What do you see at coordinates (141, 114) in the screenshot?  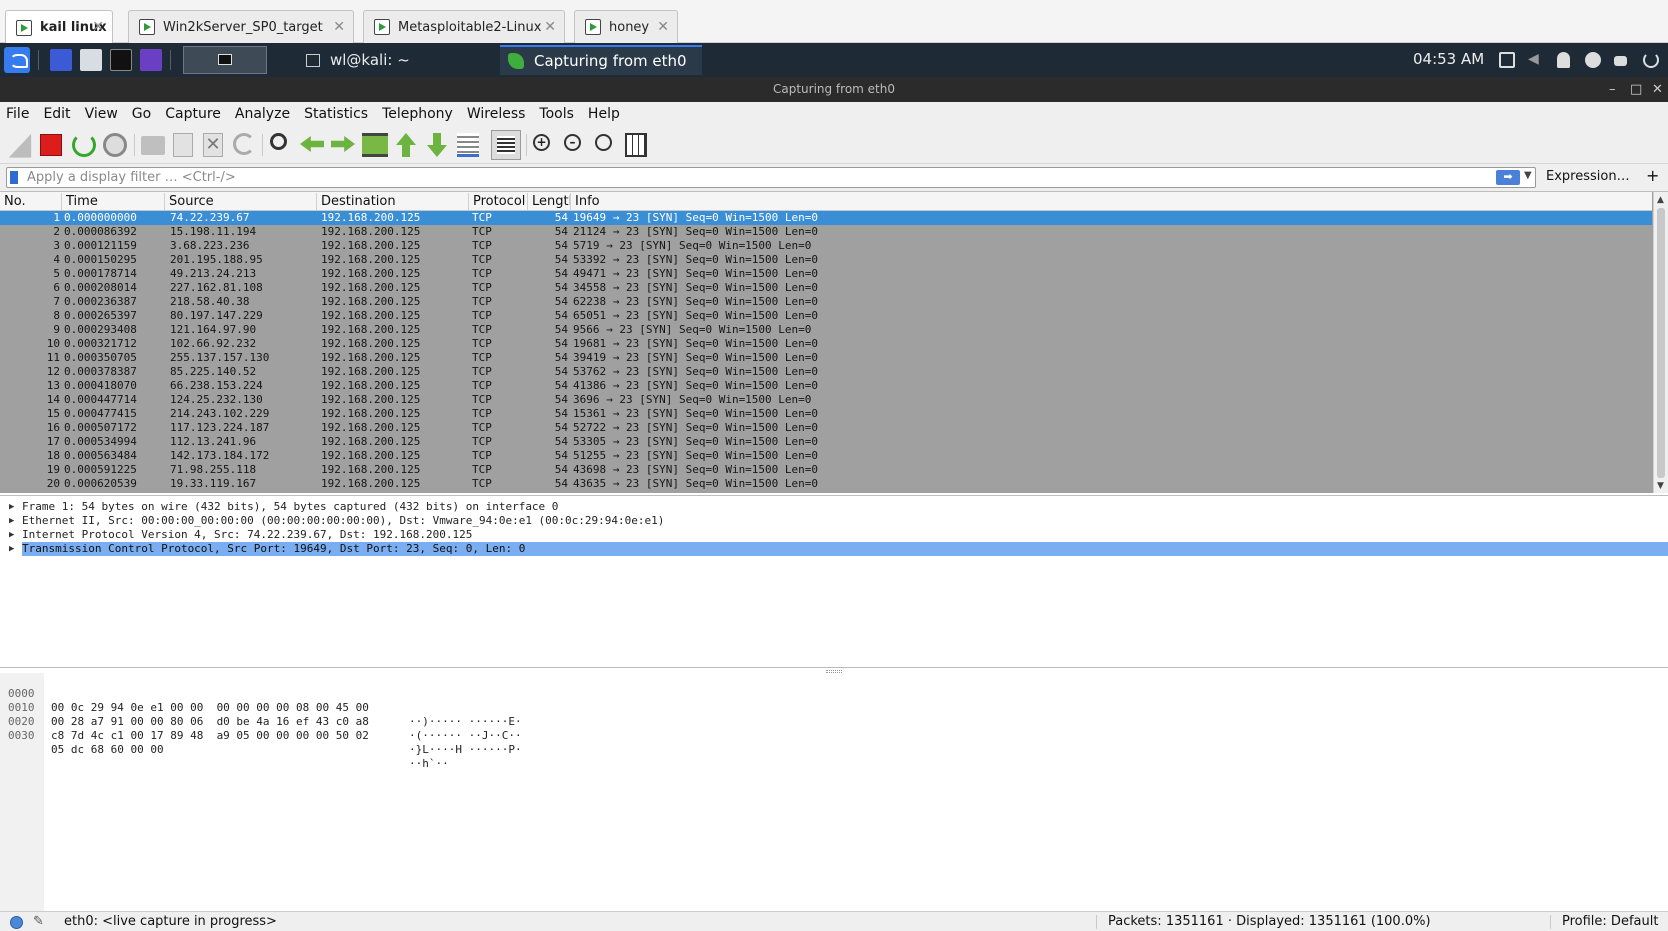 I see `menu-go: Go` at bounding box center [141, 114].